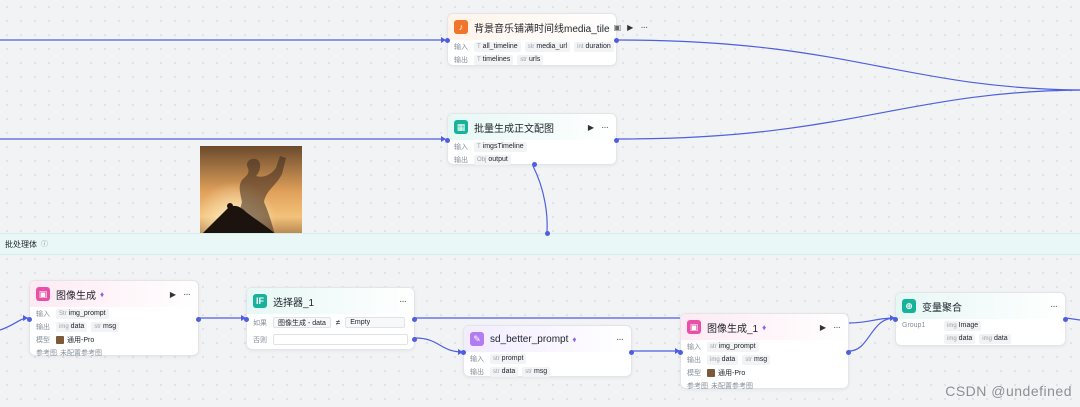  I want to click on condition-left-select: 图像生成 - data, so click(302, 322).